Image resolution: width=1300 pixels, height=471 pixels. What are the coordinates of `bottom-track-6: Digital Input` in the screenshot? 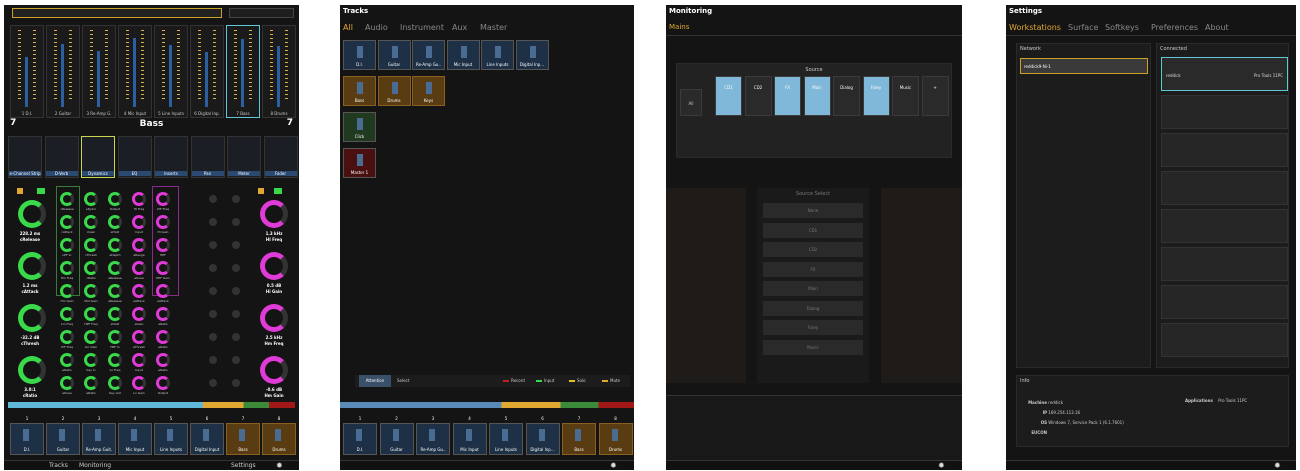 It's located at (207, 439).